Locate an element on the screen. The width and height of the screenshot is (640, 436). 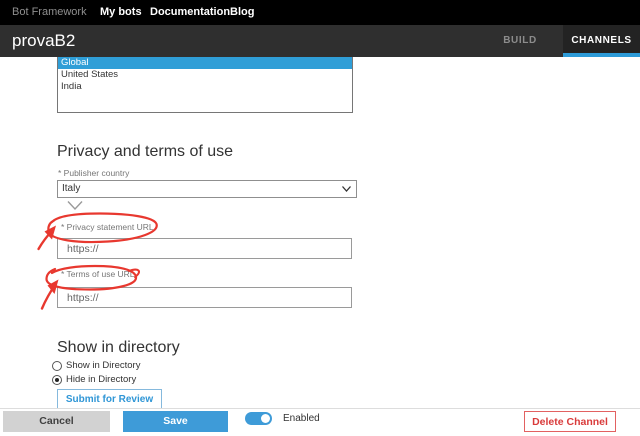
active-tab-underline is located at coordinates (601, 55).